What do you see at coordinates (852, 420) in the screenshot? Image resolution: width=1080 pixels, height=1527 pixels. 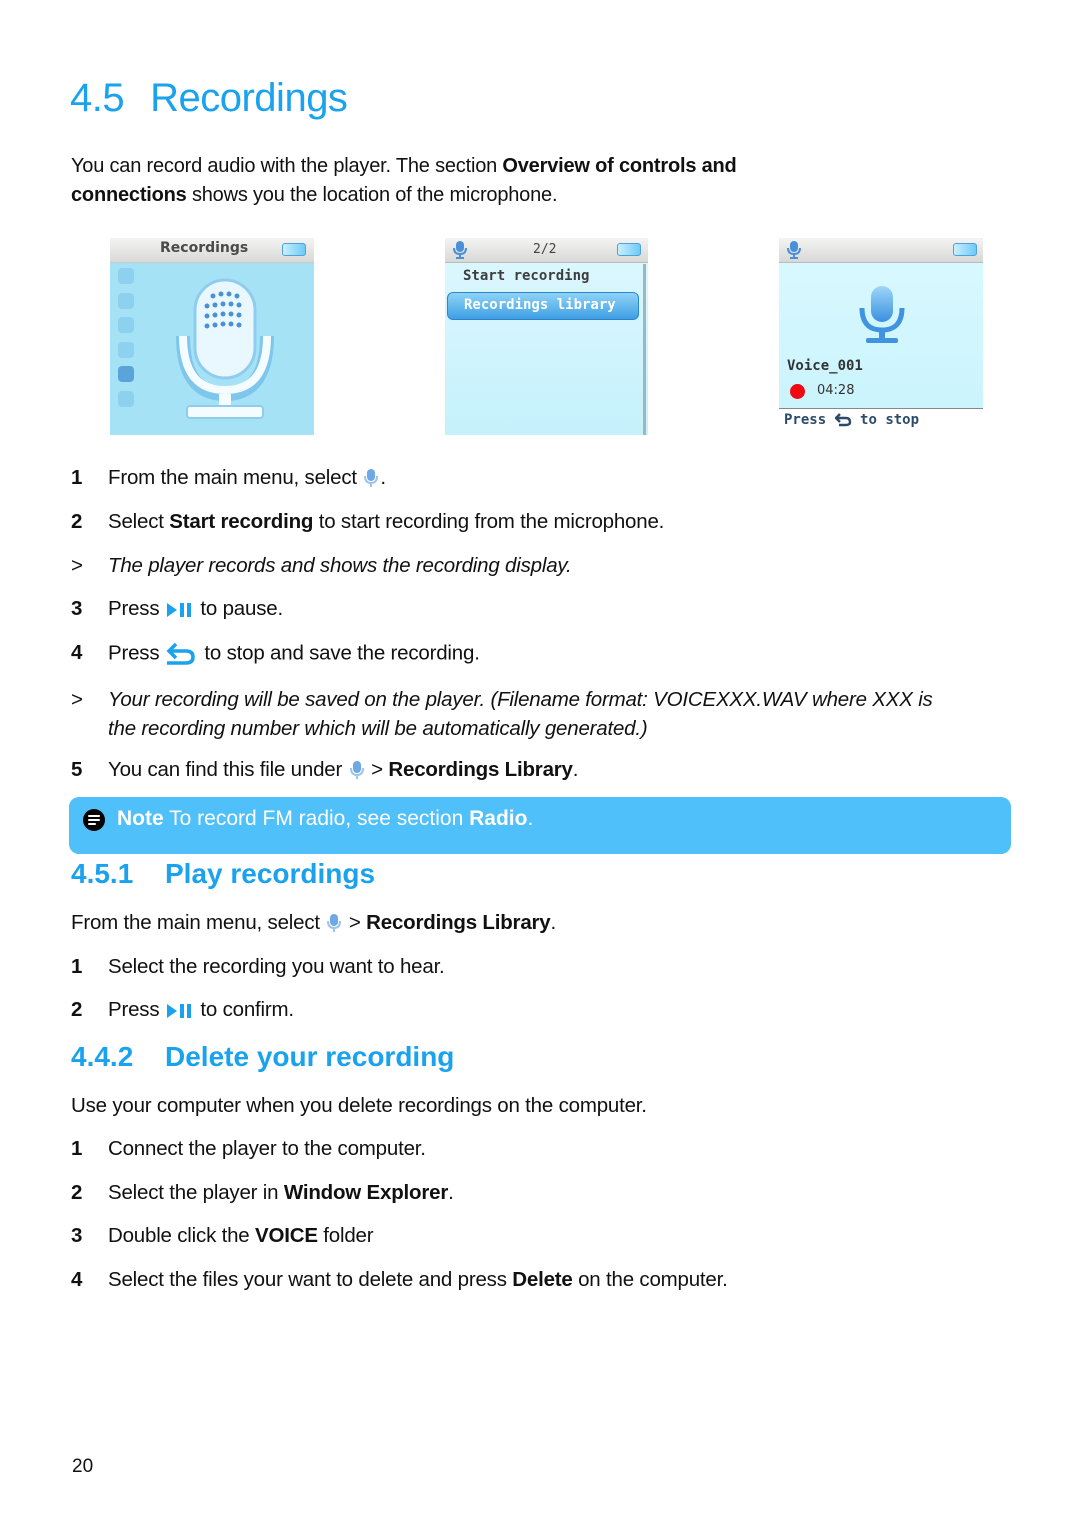 I see `stop-hint: Press to stop` at bounding box center [852, 420].